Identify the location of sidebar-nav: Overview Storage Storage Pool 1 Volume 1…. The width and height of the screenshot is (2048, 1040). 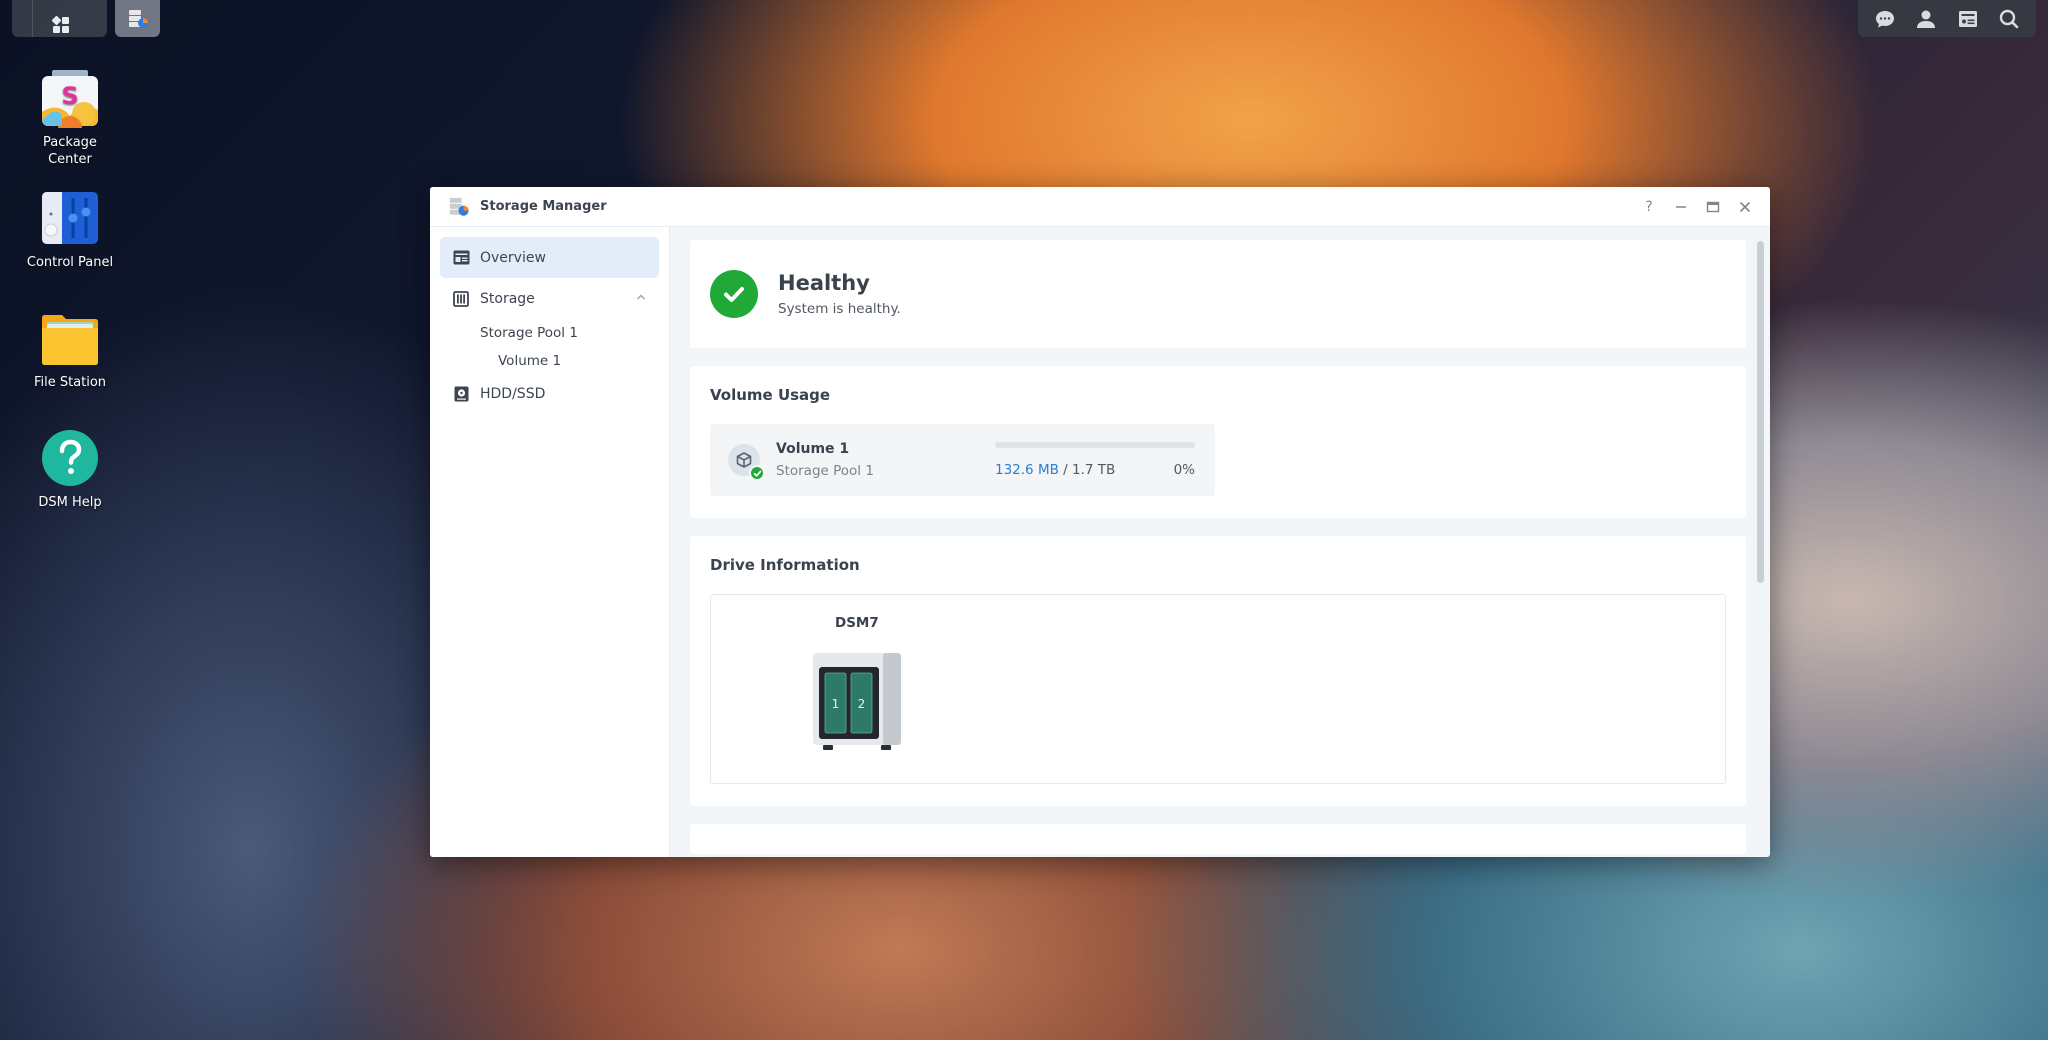
(550, 542).